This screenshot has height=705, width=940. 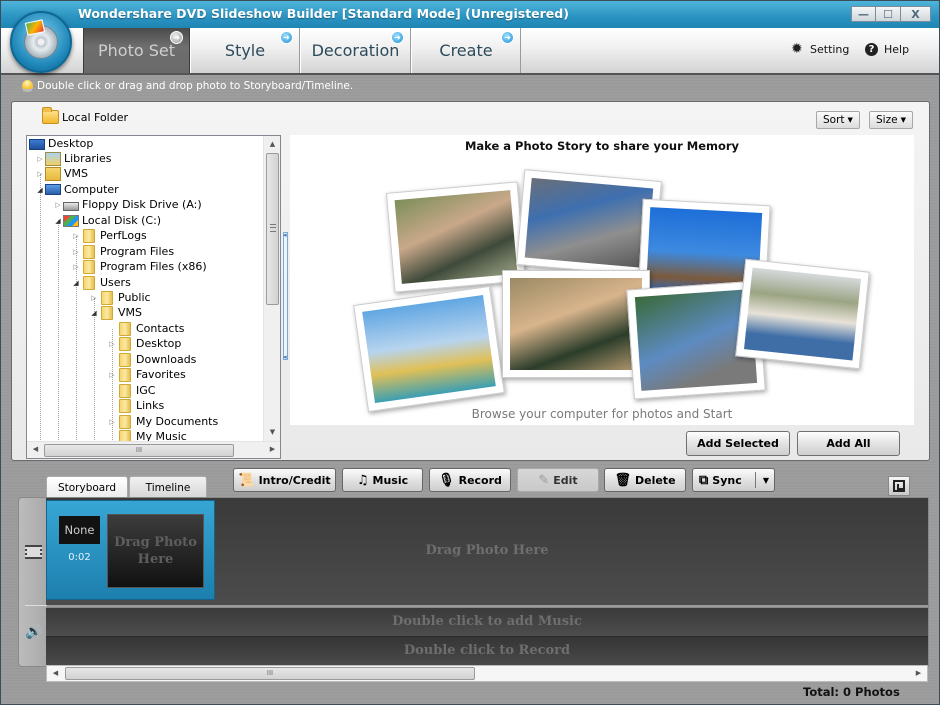 I want to click on sync-button: ⧉ Sync ▼, so click(x=733, y=480).